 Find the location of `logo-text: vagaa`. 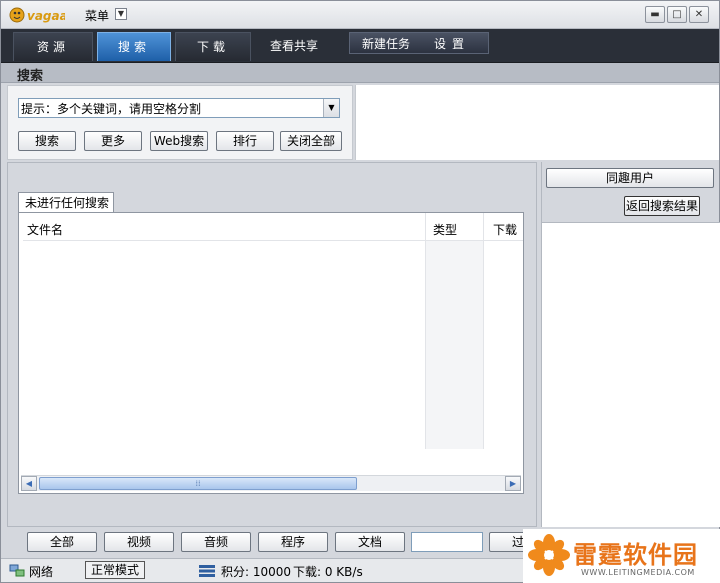

logo-text: vagaa is located at coordinates (46, 16).